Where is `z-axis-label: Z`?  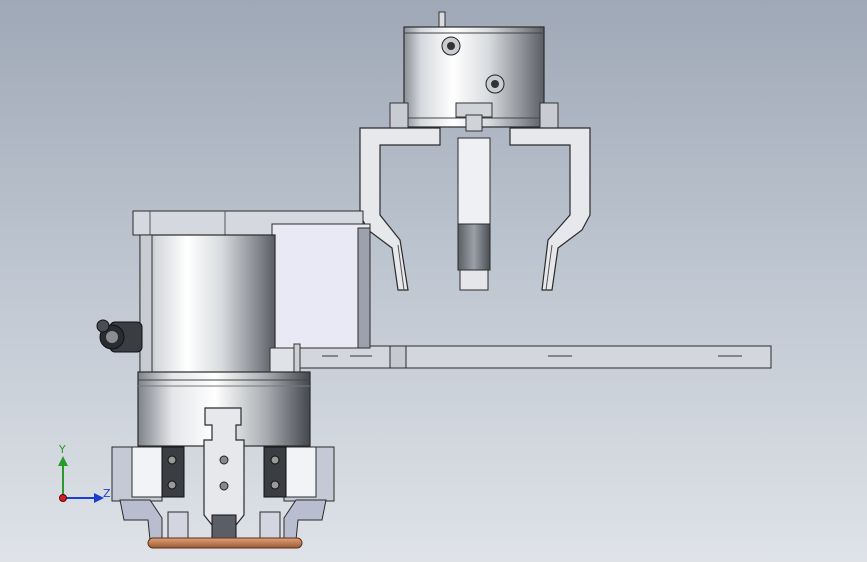 z-axis-label: Z is located at coordinates (107, 493).